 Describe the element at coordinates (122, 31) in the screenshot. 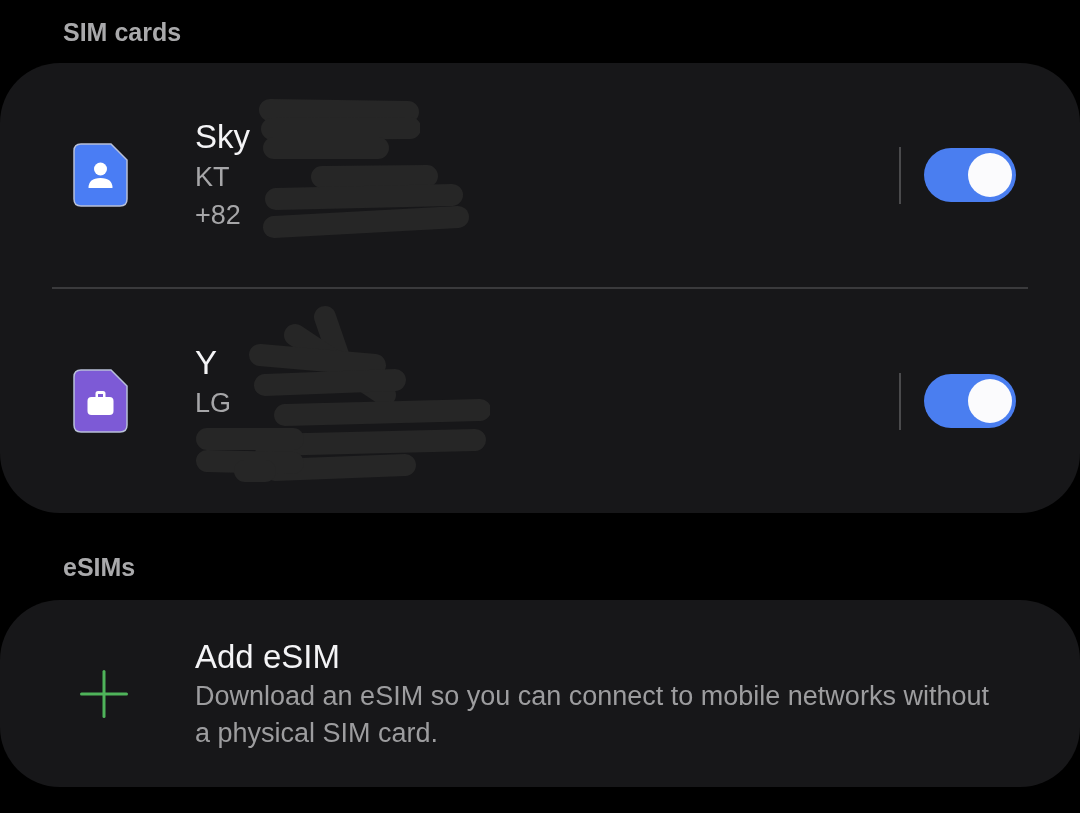

I see `section-header: SIM cards` at that location.